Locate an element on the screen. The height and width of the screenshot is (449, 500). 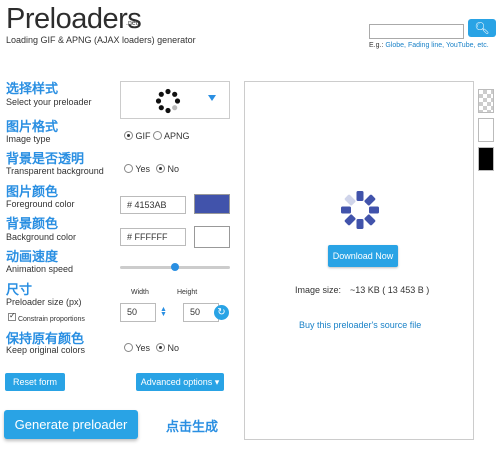
advanced-options-button: Advanced options ▾ is located at coordinates (180, 382).